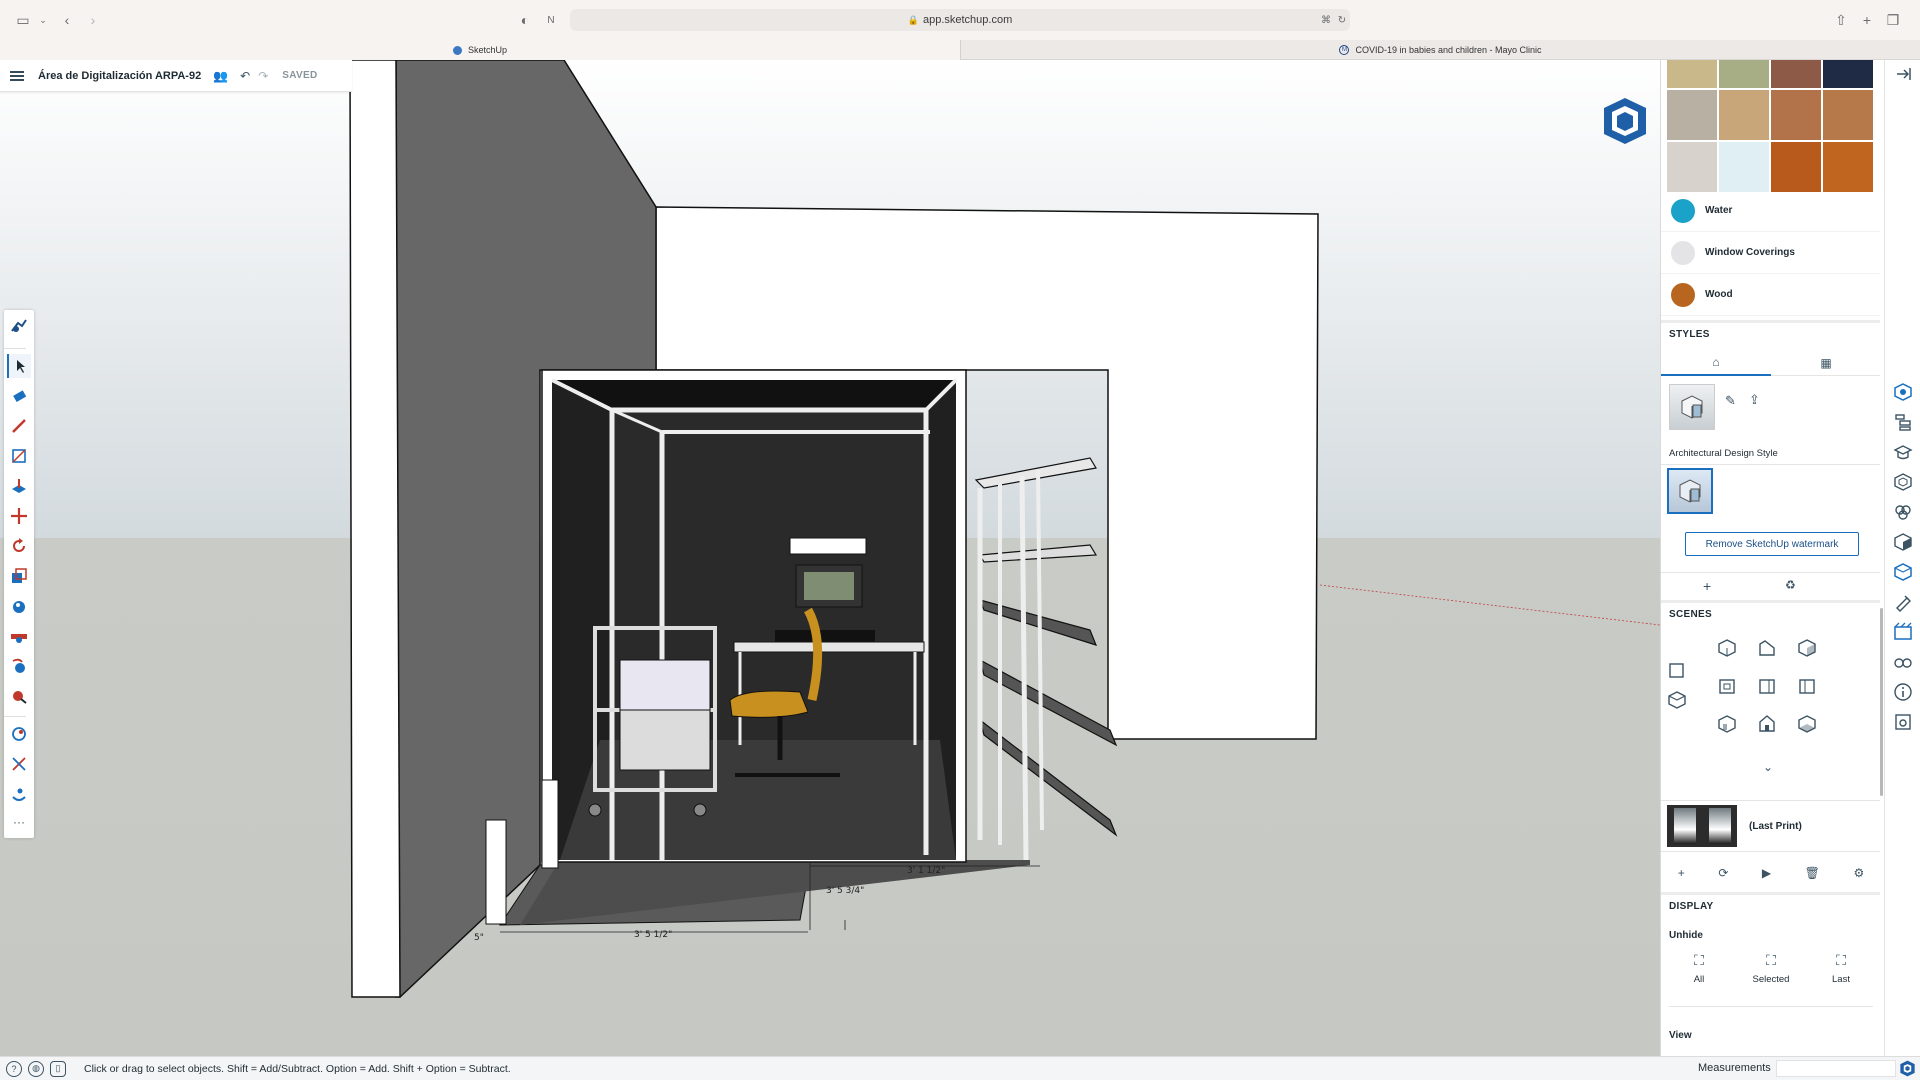  What do you see at coordinates (67, 20) in the screenshot?
I see `back-icon: ‹` at bounding box center [67, 20].